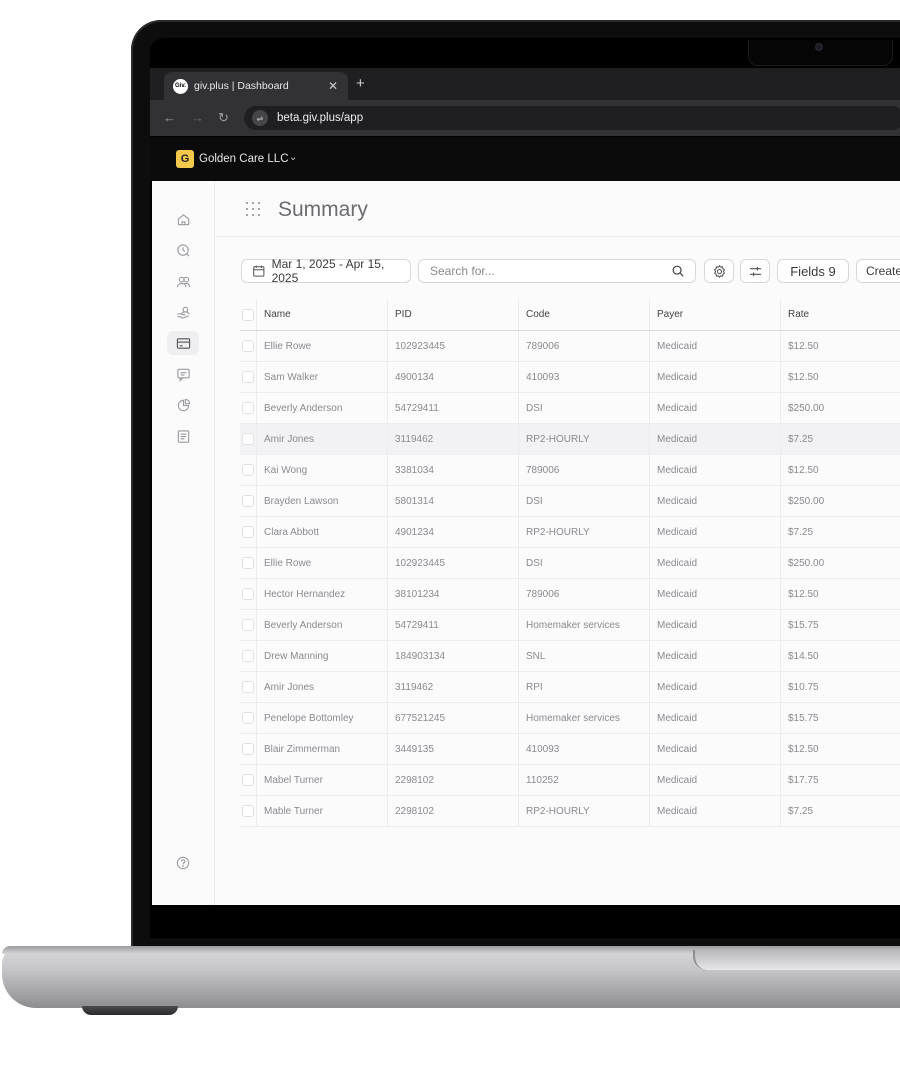  I want to click on close-tab-icon: ✕, so click(333, 86).